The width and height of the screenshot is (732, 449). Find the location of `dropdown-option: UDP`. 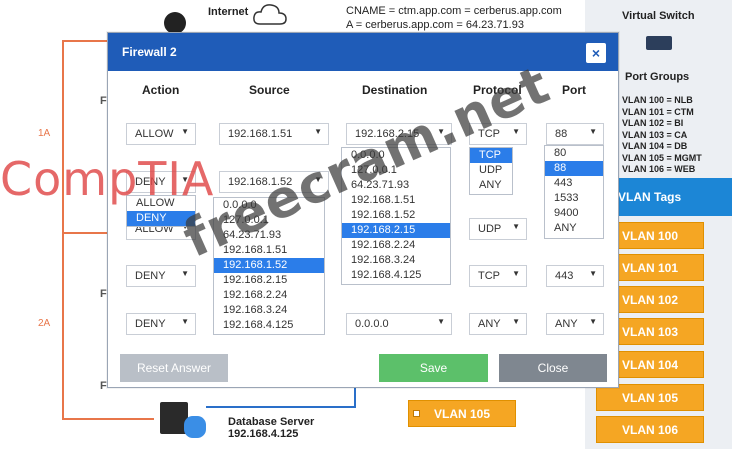

dropdown-option: UDP is located at coordinates (491, 170).